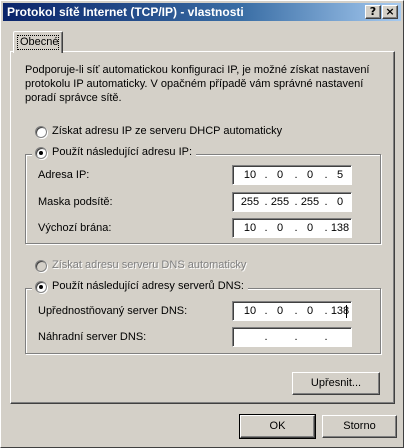 Image resolution: width=404 pixels, height=448 pixels. I want to click on default-gateway-input: 10 . 0 . 0 . 138, so click(292, 228).